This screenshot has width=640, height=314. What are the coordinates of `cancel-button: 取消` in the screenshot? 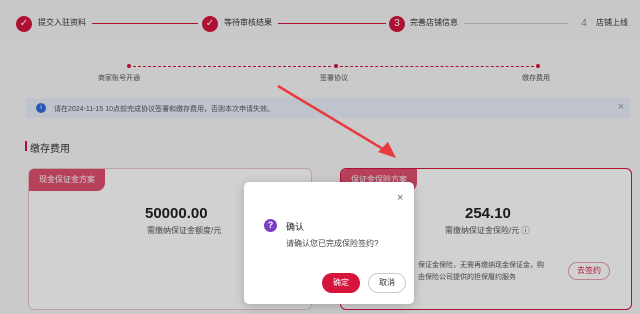 It's located at (387, 283).